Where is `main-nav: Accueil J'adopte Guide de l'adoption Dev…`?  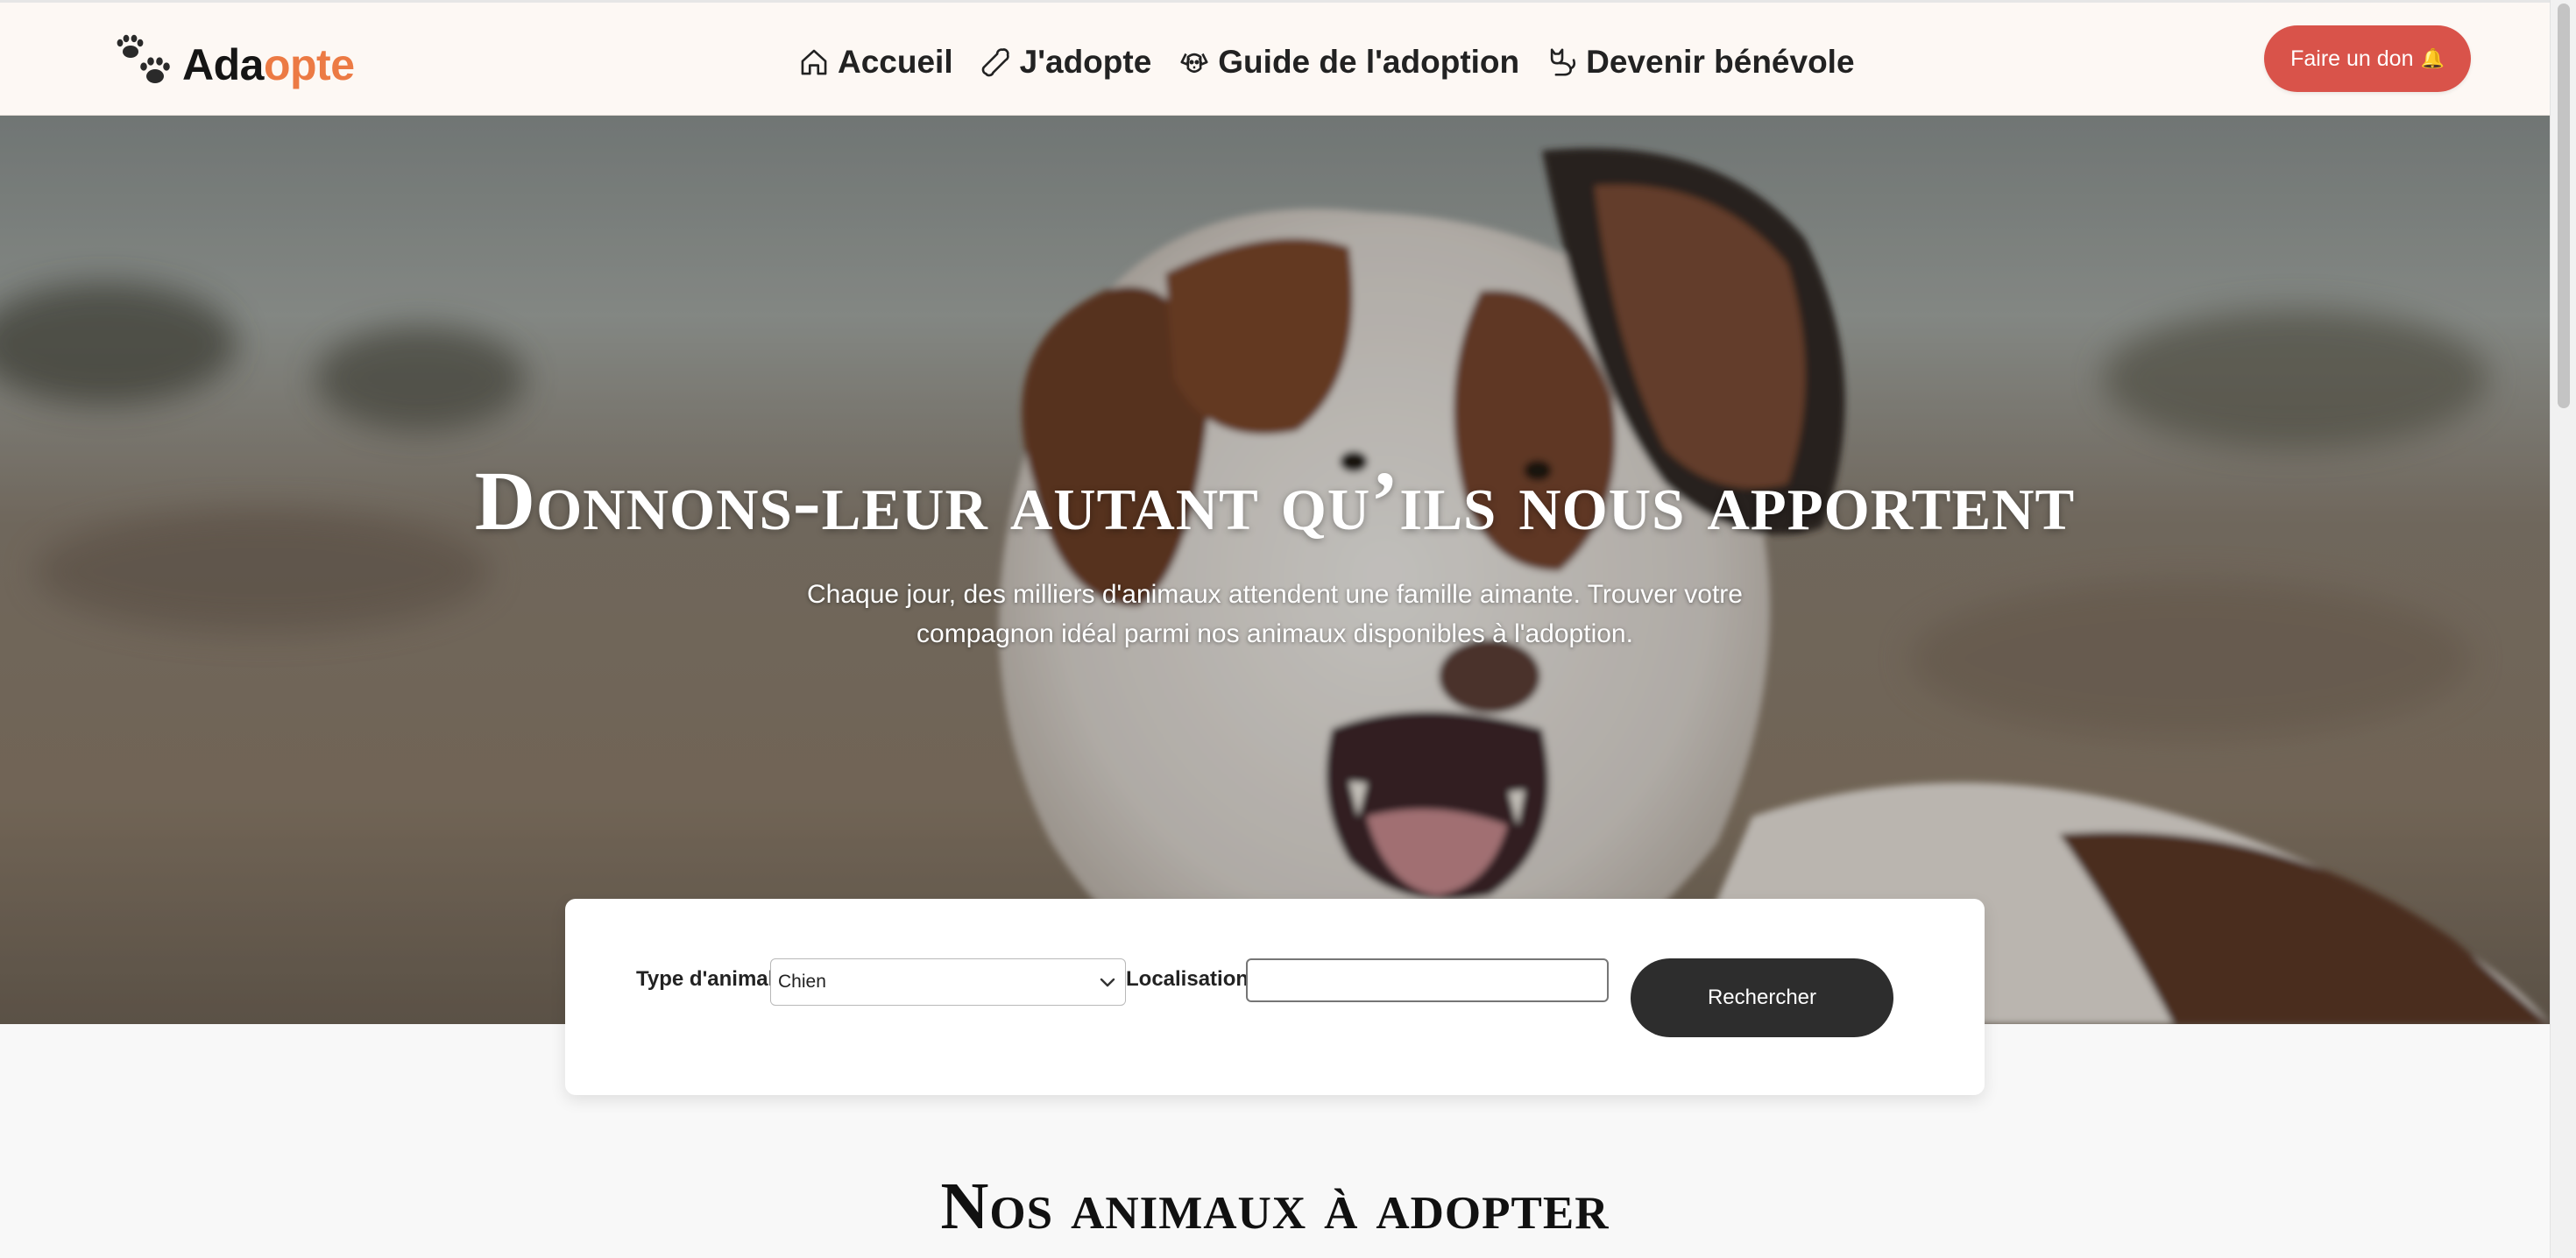 main-nav: Accueil J'adopte Guide de l'adoption Dev… is located at coordinates (1326, 62).